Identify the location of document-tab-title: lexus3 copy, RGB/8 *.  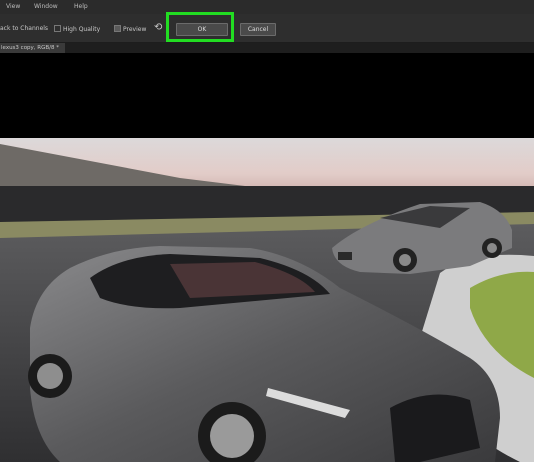
(30, 48).